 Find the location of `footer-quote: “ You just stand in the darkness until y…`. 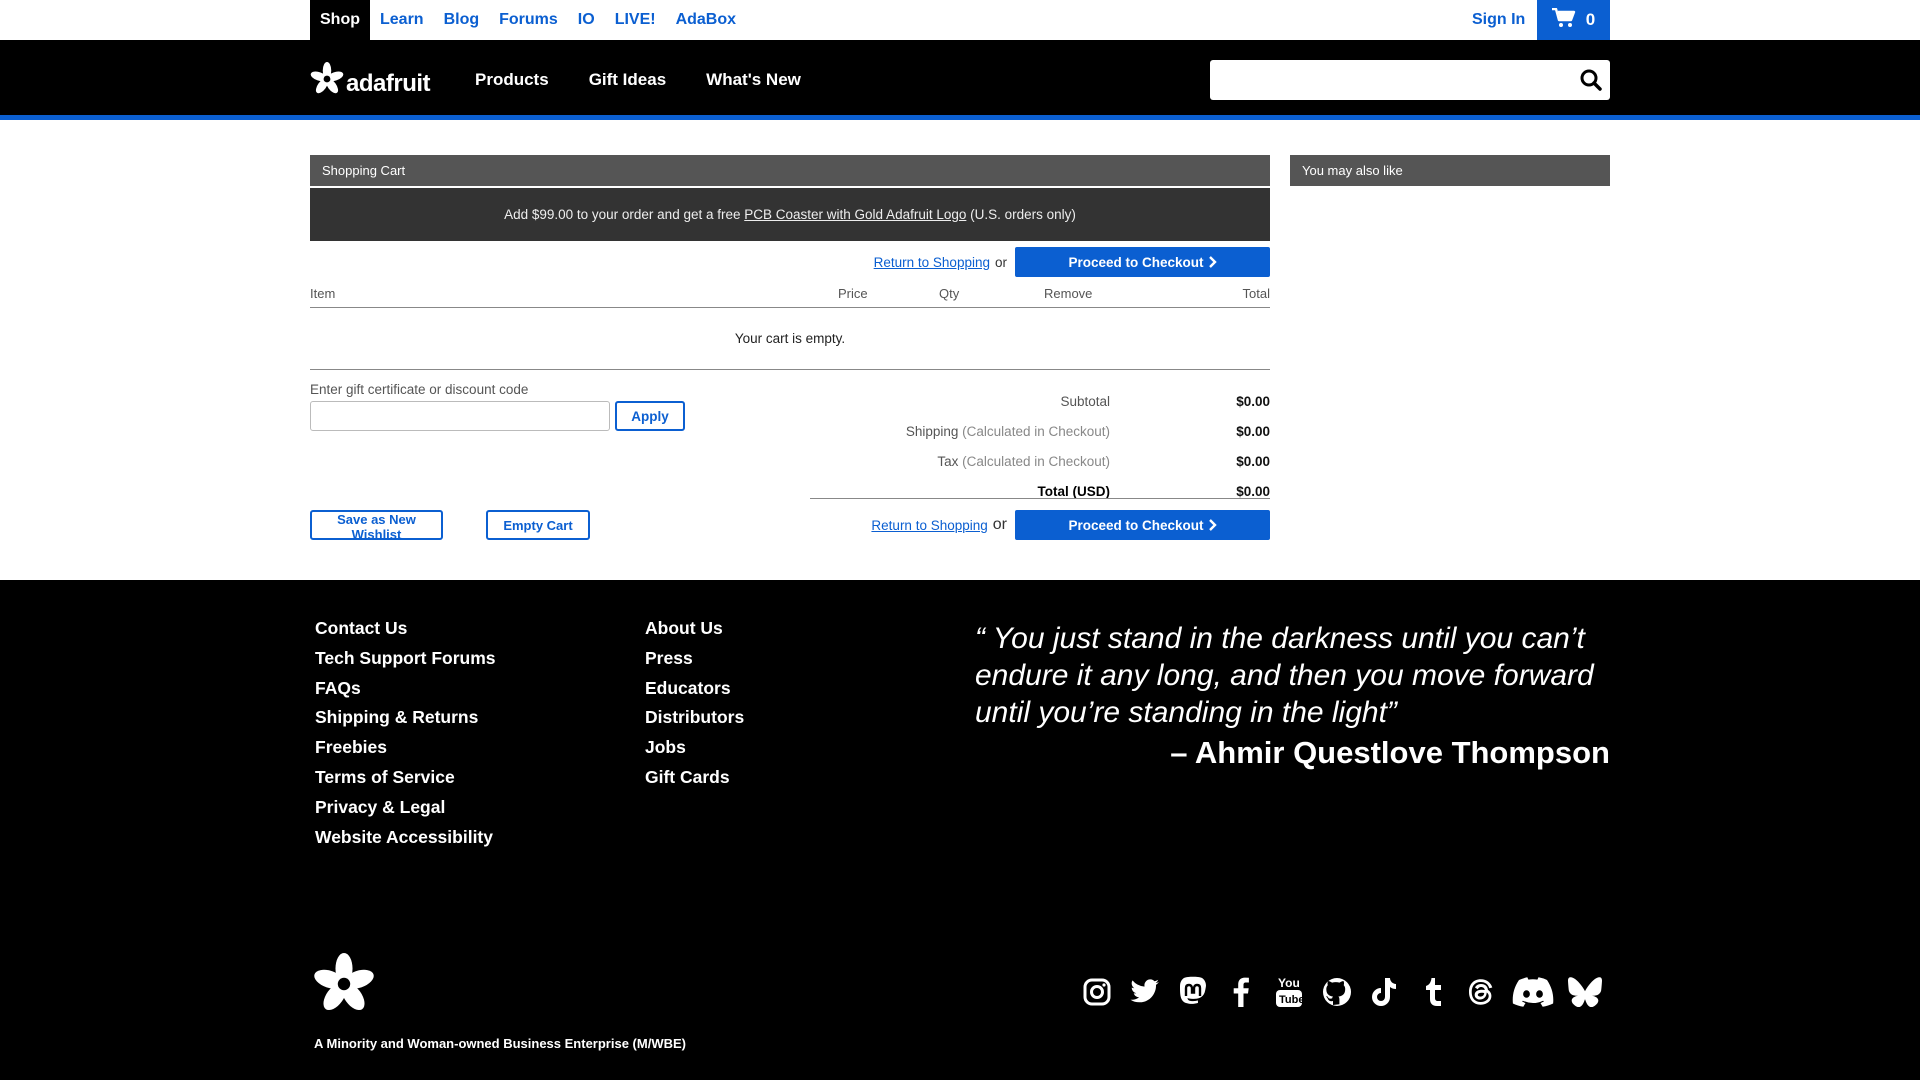

footer-quote: “ You just stand in the darkness until y… is located at coordinates (1284, 675).